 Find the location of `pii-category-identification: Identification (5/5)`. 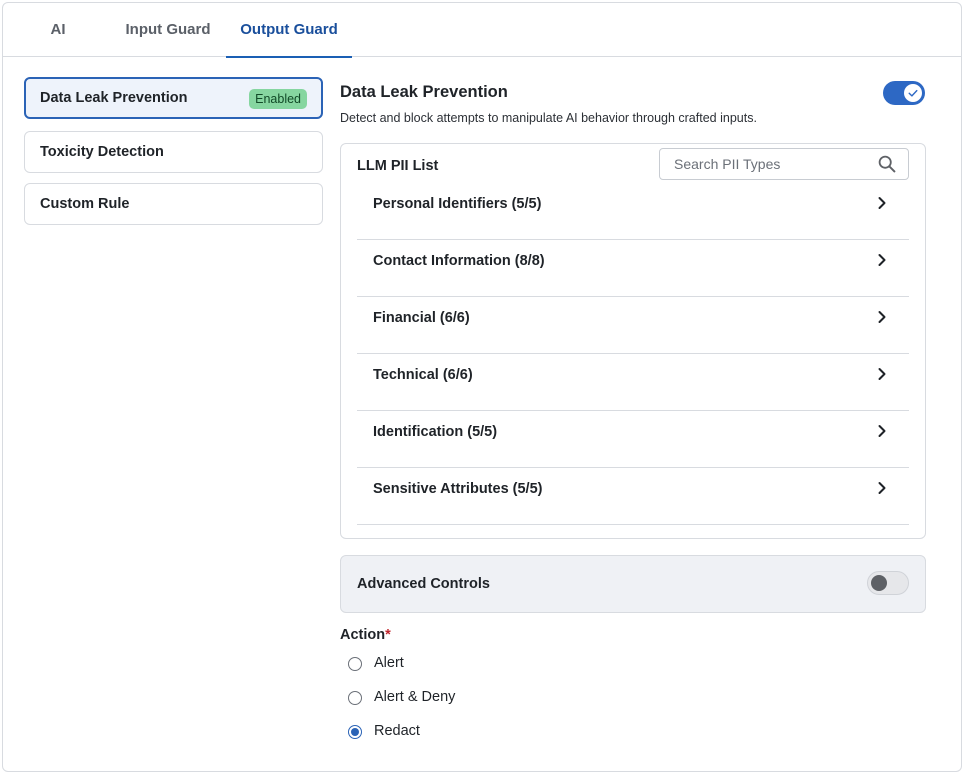

pii-category-identification: Identification (5/5) is located at coordinates (633, 439).